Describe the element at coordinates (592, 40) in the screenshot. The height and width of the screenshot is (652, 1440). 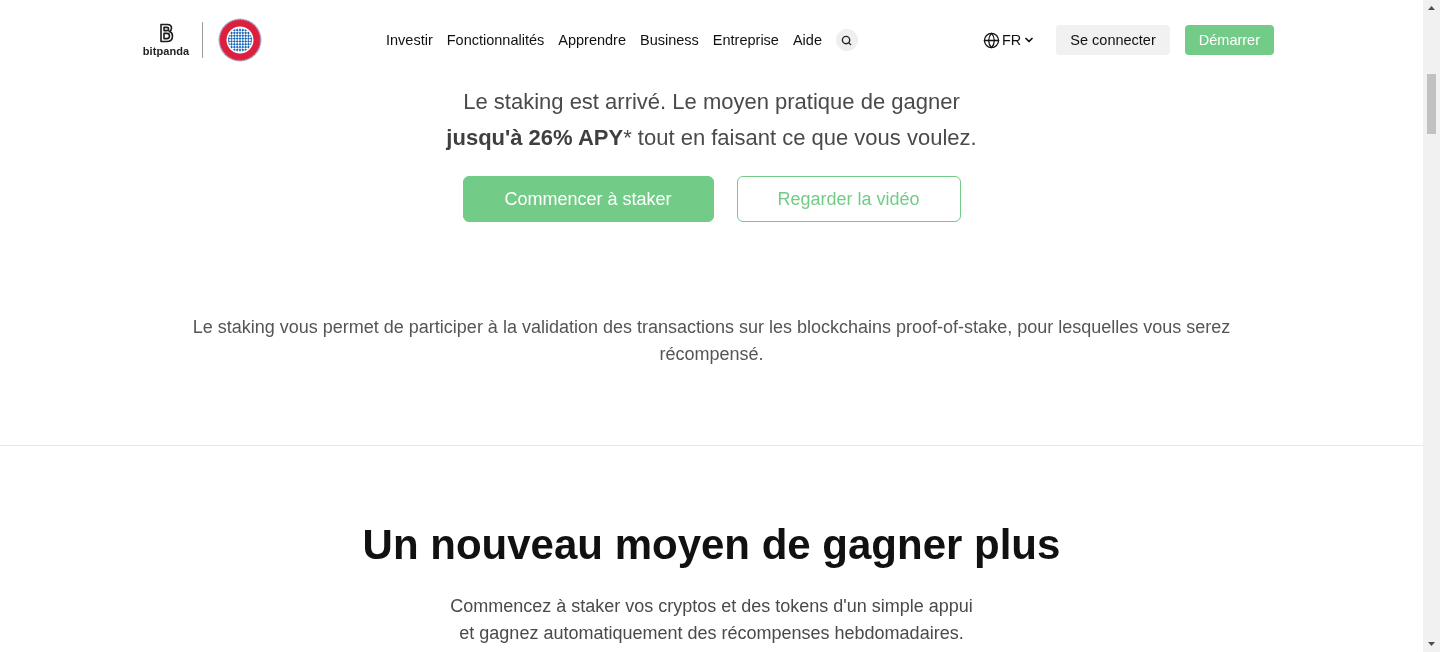
I see `nav-link: Apprendre` at that location.